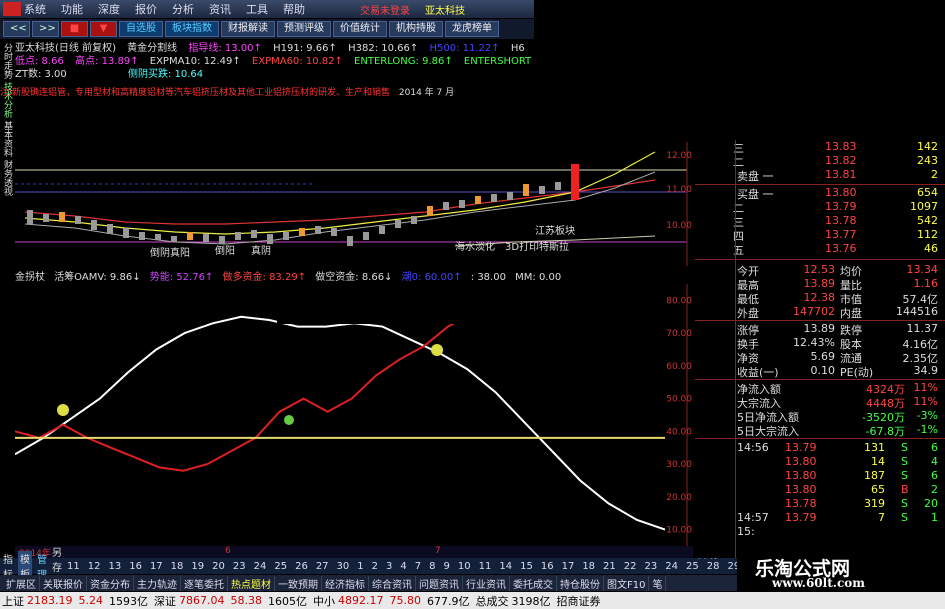 This screenshot has height=609, width=945. I want to click on y-tick-label: 60.00, so click(679, 367).